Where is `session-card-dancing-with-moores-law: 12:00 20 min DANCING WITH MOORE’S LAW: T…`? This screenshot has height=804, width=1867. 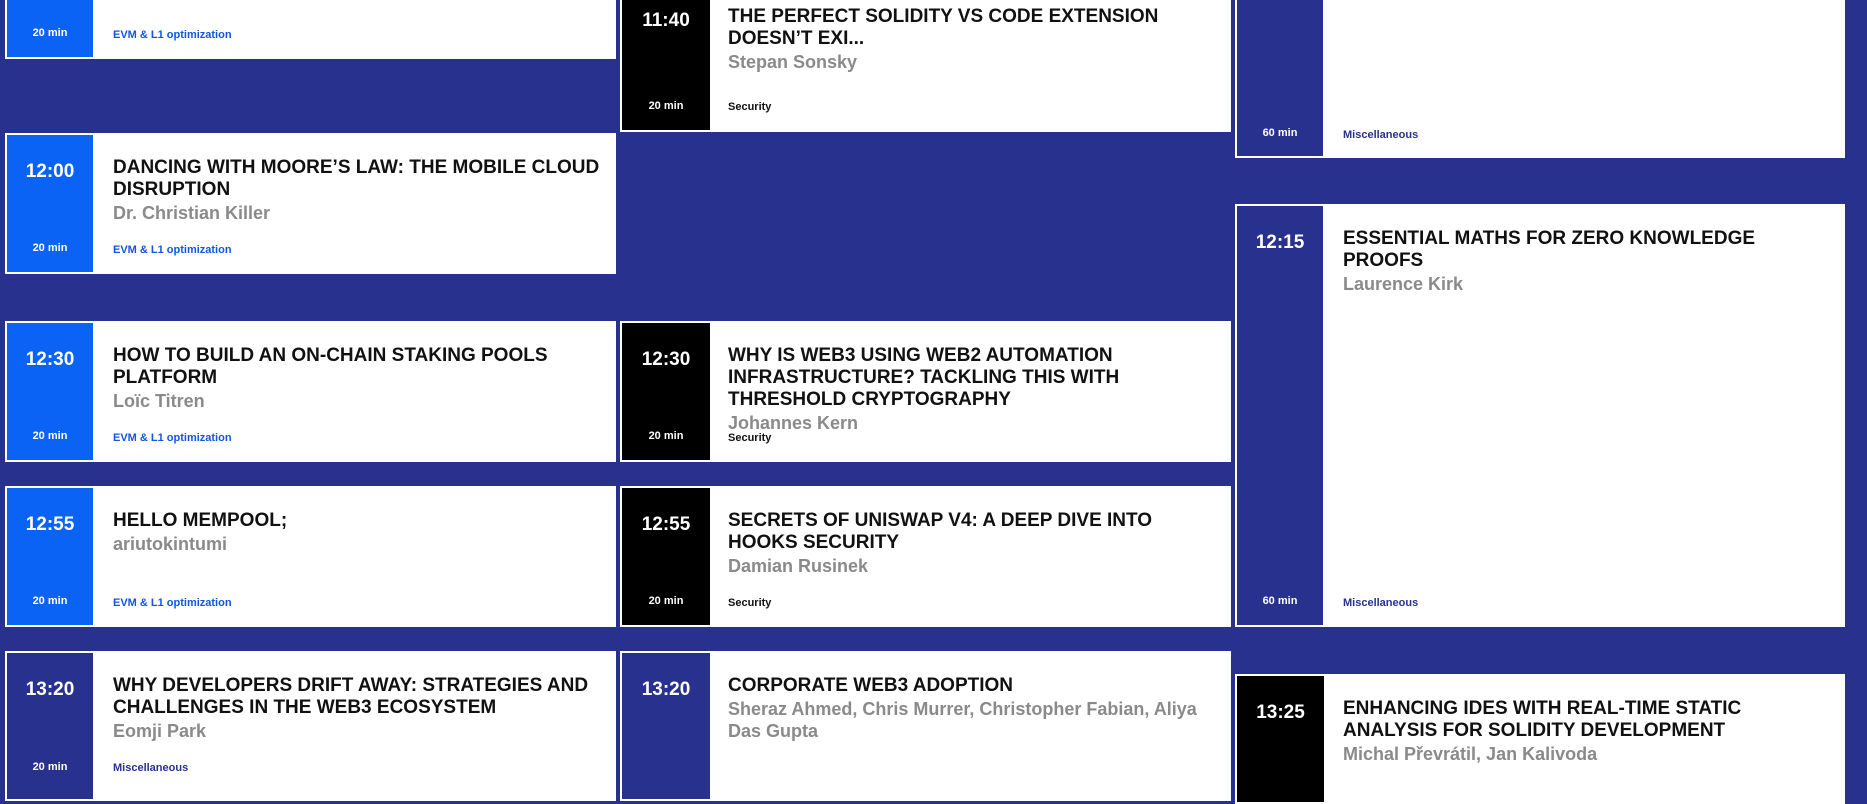 session-card-dancing-with-moores-law: 12:00 20 min DANCING WITH MOORE’S LAW: T… is located at coordinates (310, 203).